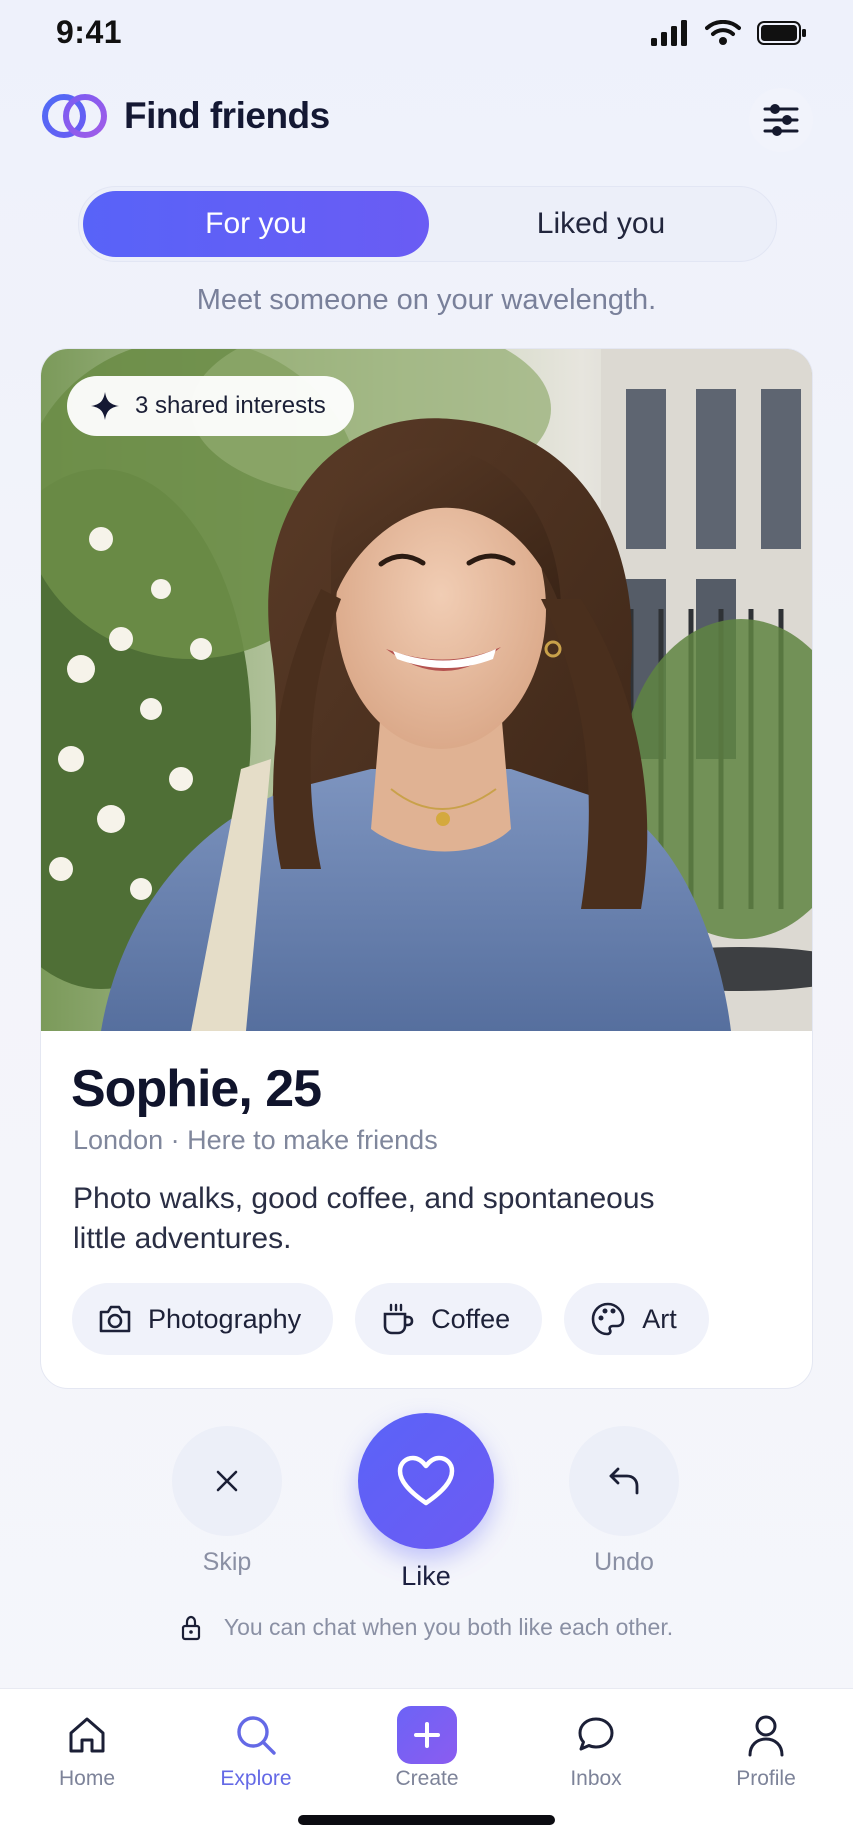 The height and width of the screenshot is (1844, 853). I want to click on undo-label: Undo, so click(624, 1562).